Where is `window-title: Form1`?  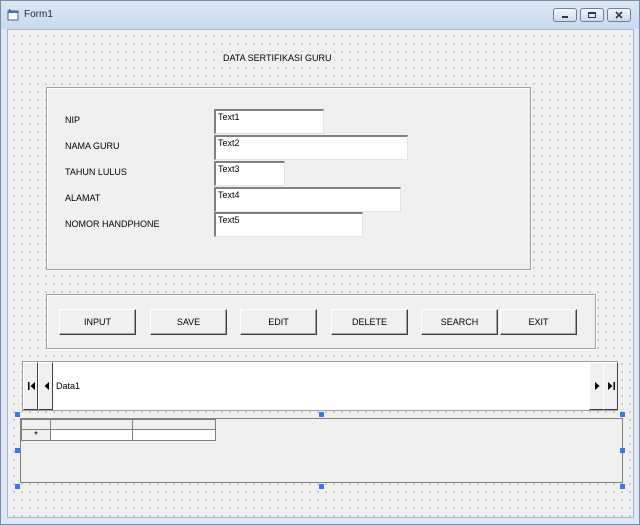
window-title: Form1 is located at coordinates (38, 14).